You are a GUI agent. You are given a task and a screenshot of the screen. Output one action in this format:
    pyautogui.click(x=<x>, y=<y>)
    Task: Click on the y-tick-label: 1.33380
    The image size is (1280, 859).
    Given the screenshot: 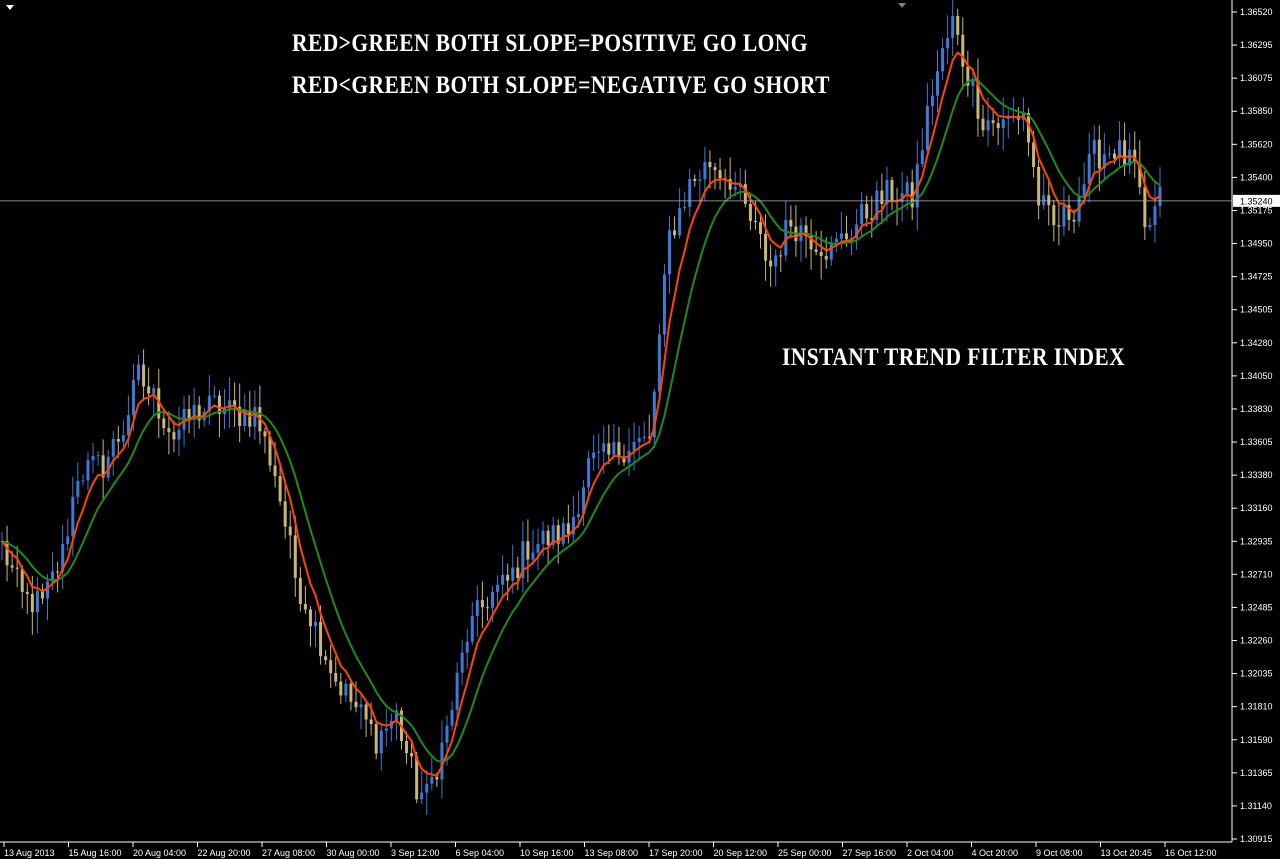 What is the action you would take?
    pyautogui.click(x=1256, y=475)
    